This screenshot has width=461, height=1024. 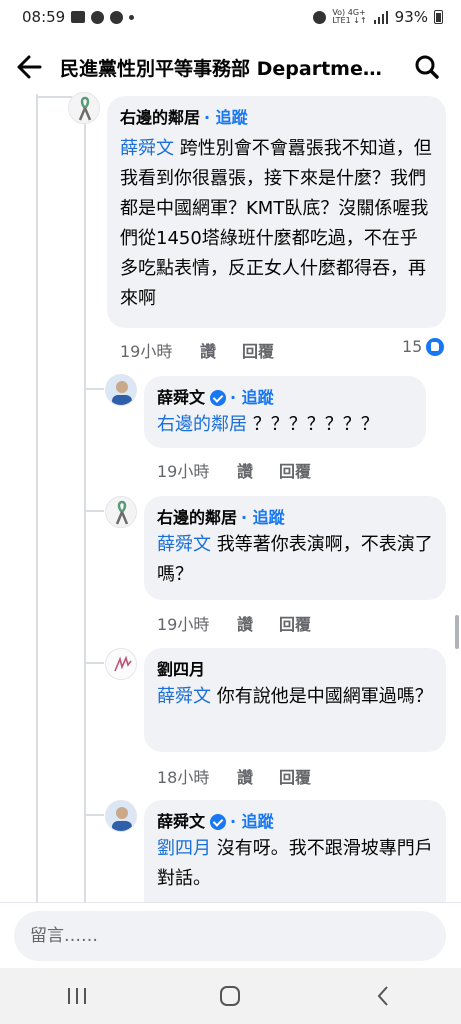 I want to click on back-button, so click(x=31, y=67).